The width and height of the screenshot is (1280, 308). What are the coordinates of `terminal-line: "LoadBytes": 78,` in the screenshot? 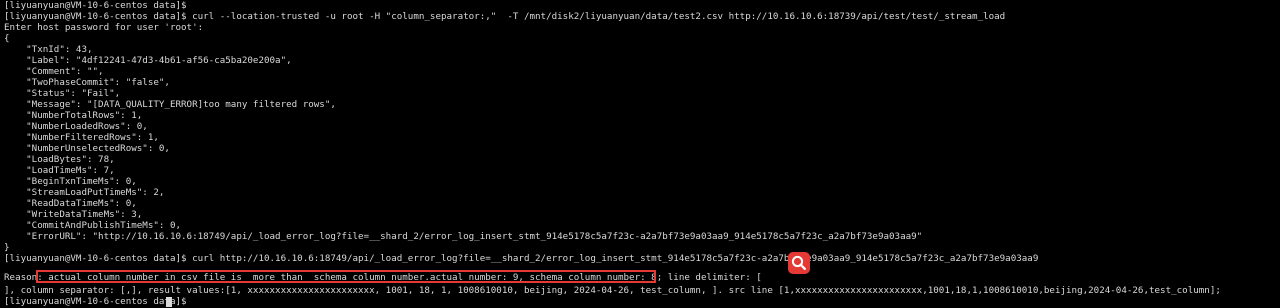 It's located at (59, 159).